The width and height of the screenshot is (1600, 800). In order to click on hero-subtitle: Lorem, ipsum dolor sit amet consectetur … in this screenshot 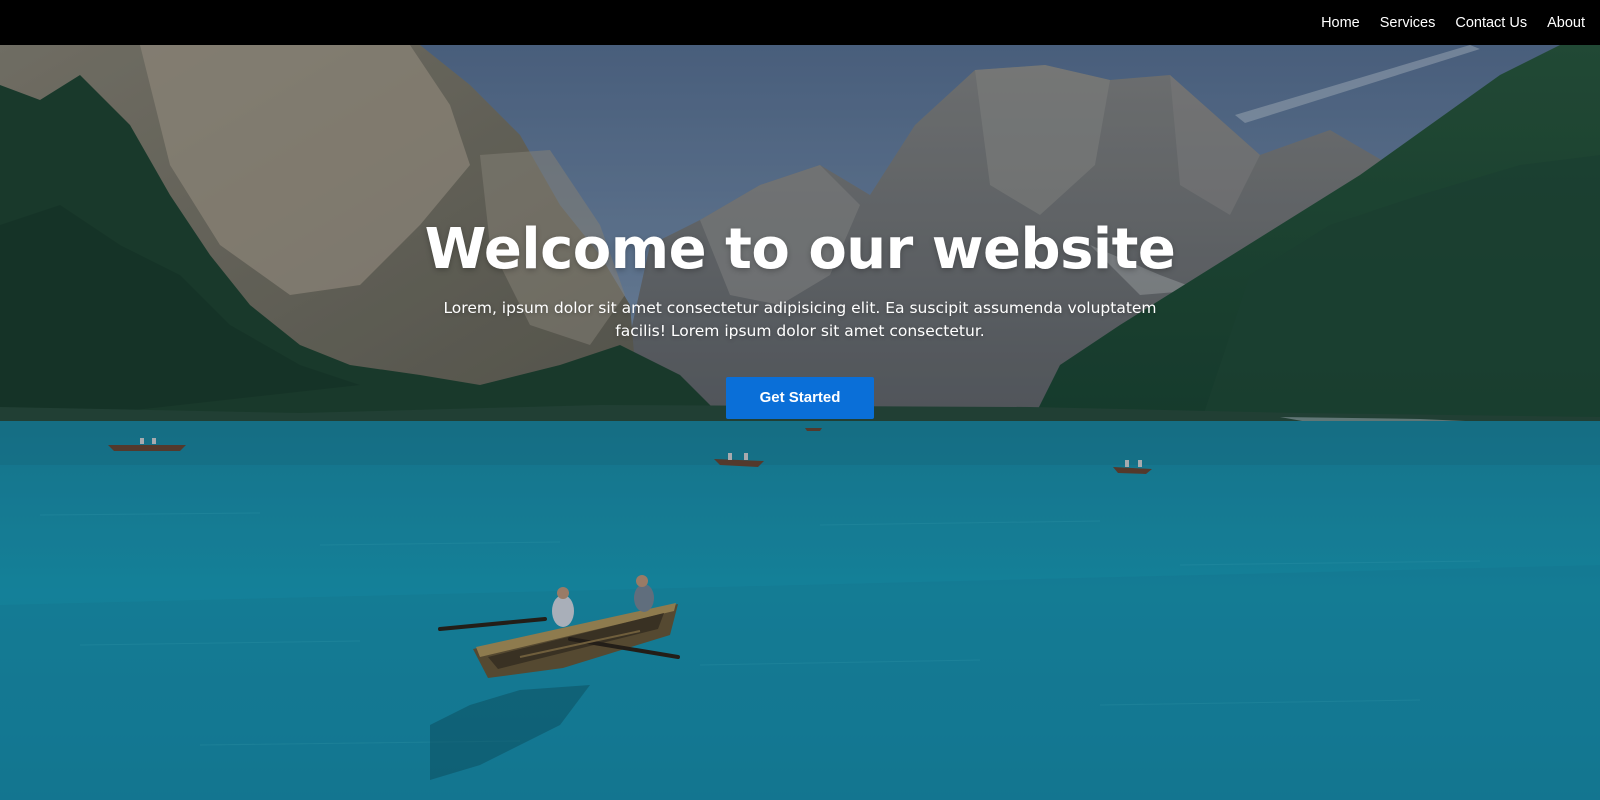, I will do `click(800, 319)`.